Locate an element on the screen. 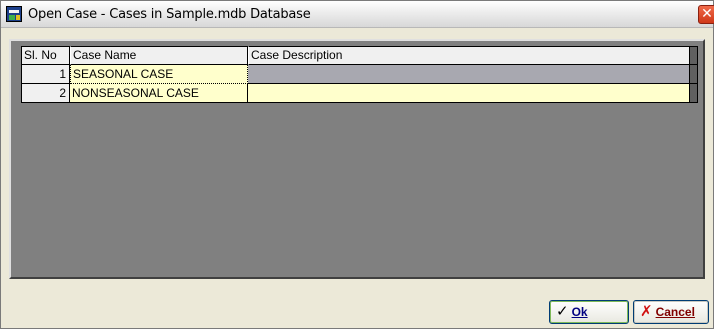  case-name-cell: SEASONAL CASE is located at coordinates (159, 74).